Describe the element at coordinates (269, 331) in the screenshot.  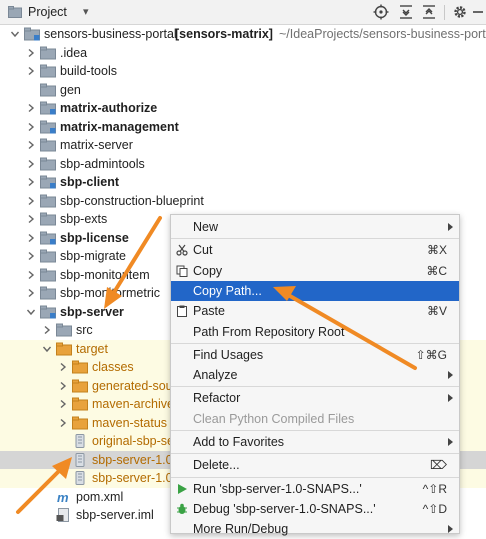
I see `menu-item-label: Path From Repository Root` at that location.